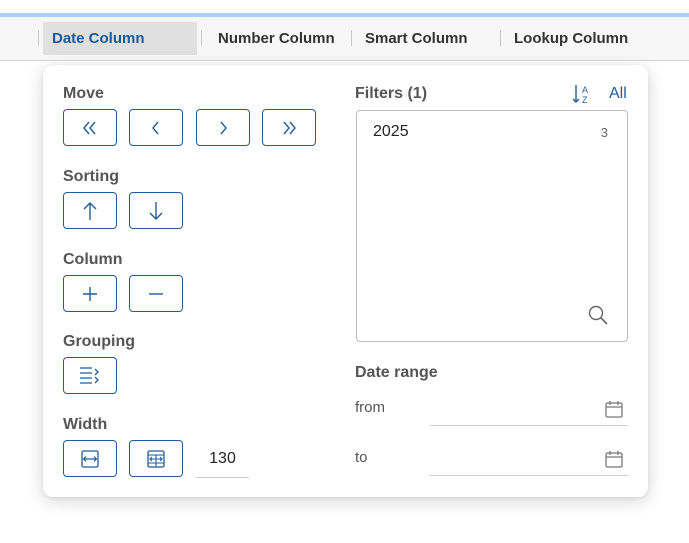 The image size is (689, 543). What do you see at coordinates (222, 458) in the screenshot?
I see `column-width-input: 130` at bounding box center [222, 458].